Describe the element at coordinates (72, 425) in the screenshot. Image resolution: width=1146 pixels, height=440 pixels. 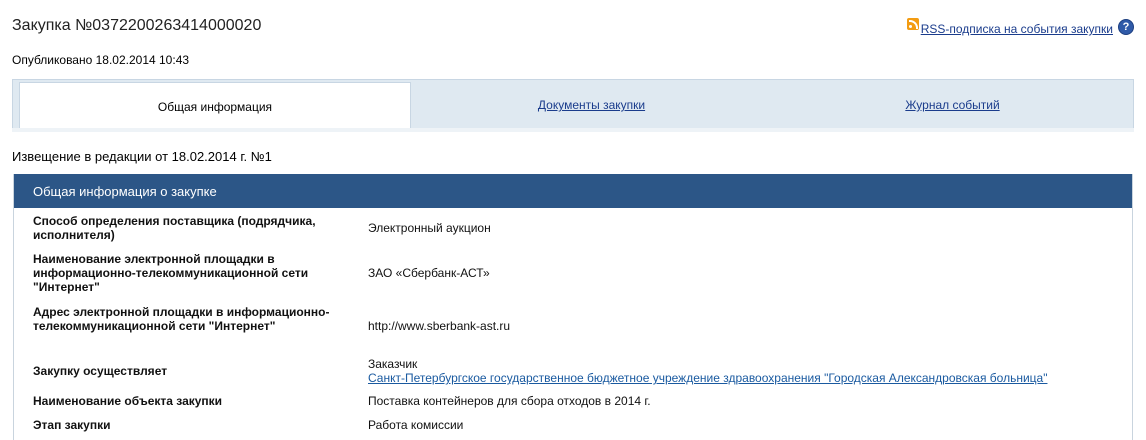
I see `row-label: Этап закупки` at that location.